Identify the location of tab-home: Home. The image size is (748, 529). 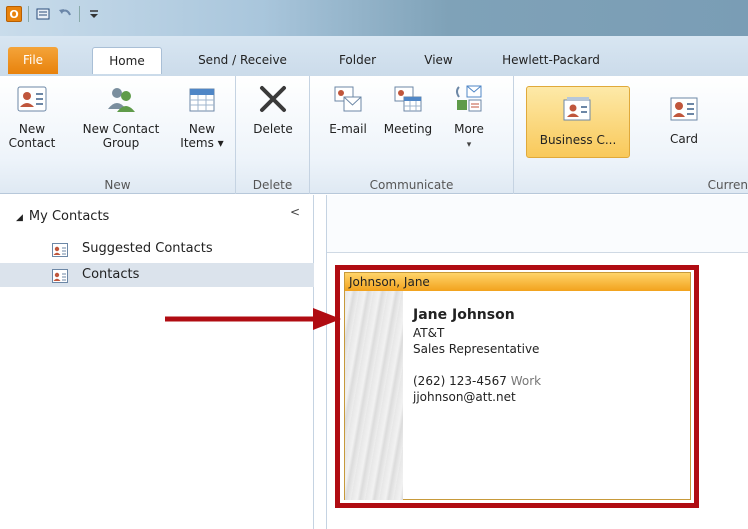
(127, 60).